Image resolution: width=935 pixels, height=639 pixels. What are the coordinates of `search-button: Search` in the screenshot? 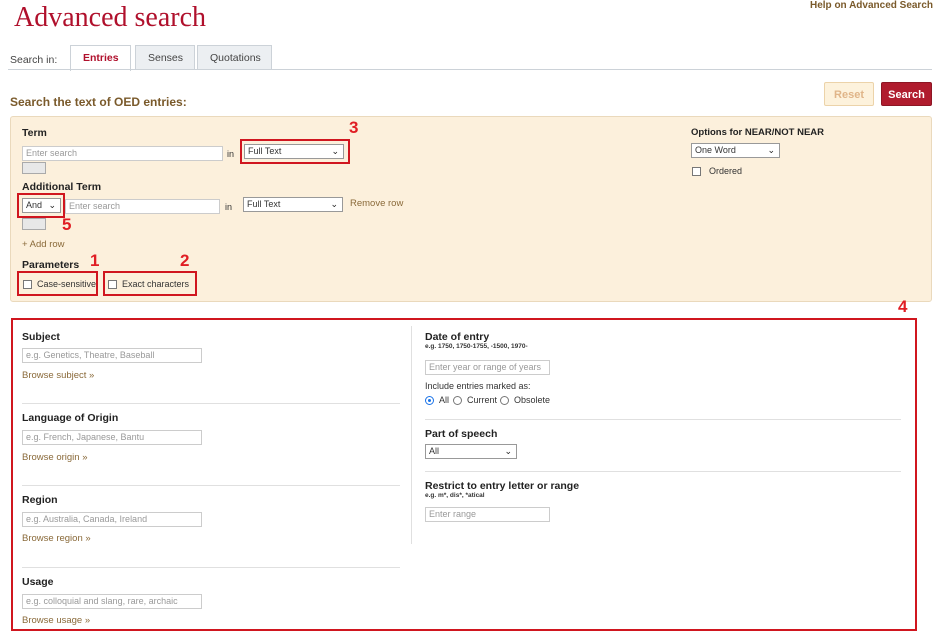 It's located at (906, 94).